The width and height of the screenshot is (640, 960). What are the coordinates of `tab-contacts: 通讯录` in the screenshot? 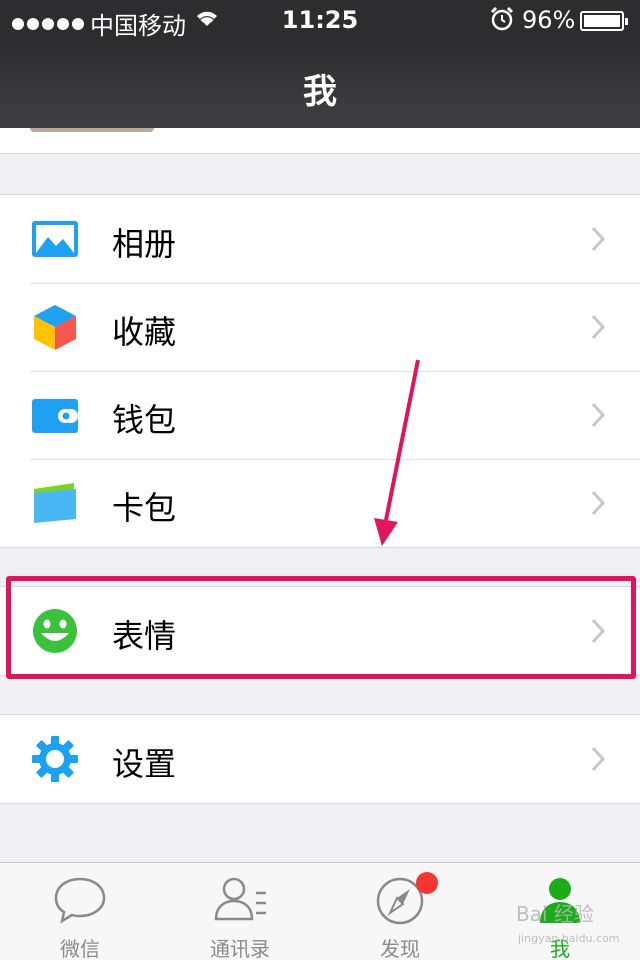 It's located at (240, 911).